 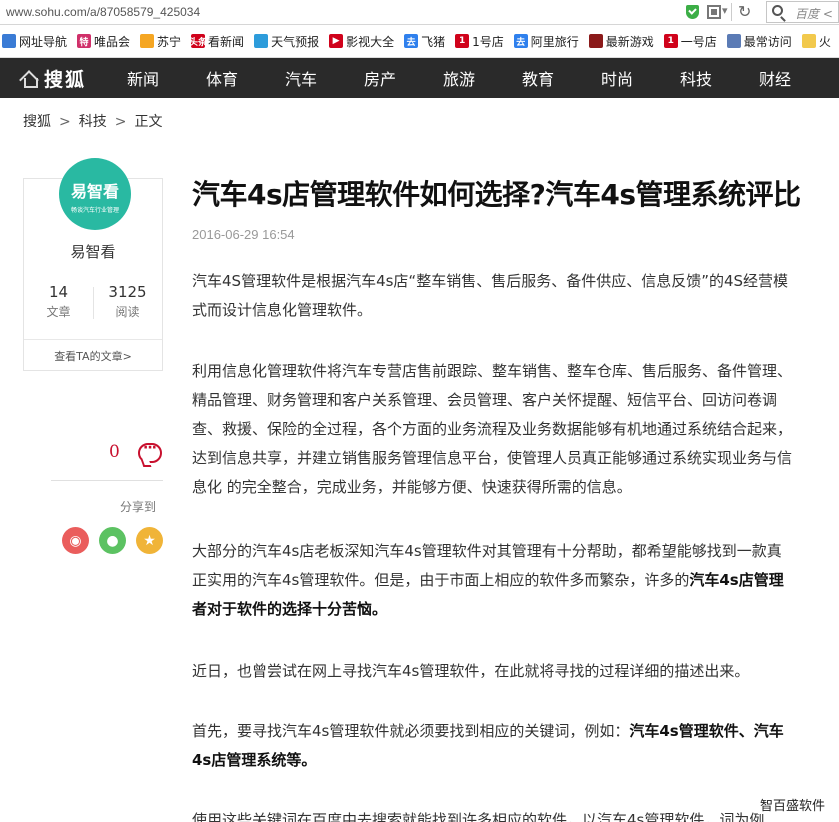 I want to click on bookmark-label: 网址导航, so click(x=43, y=41).